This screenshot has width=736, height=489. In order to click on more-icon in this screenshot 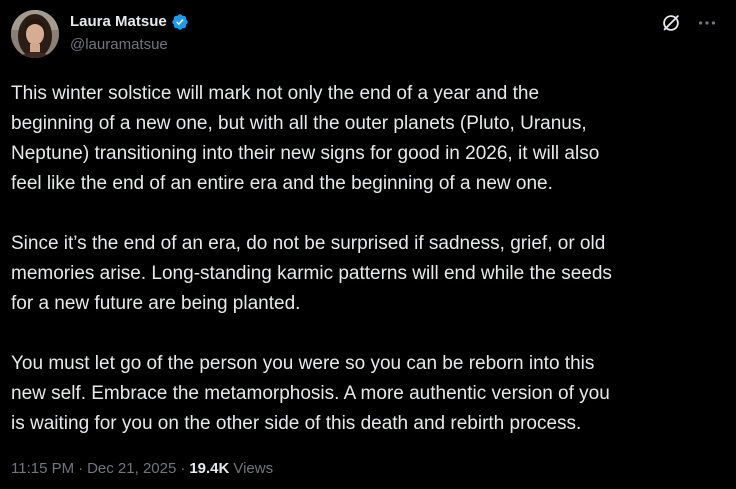, I will do `click(707, 23)`.